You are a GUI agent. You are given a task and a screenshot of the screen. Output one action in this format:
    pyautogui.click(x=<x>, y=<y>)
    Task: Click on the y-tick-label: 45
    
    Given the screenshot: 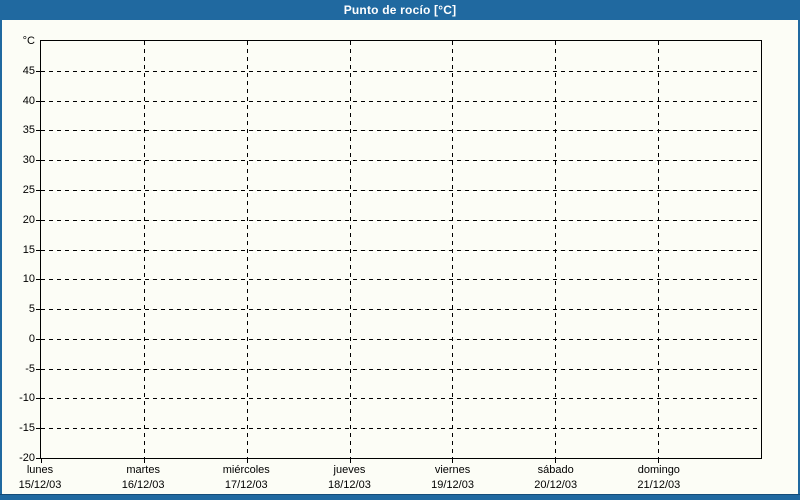 What is the action you would take?
    pyautogui.click(x=28, y=70)
    